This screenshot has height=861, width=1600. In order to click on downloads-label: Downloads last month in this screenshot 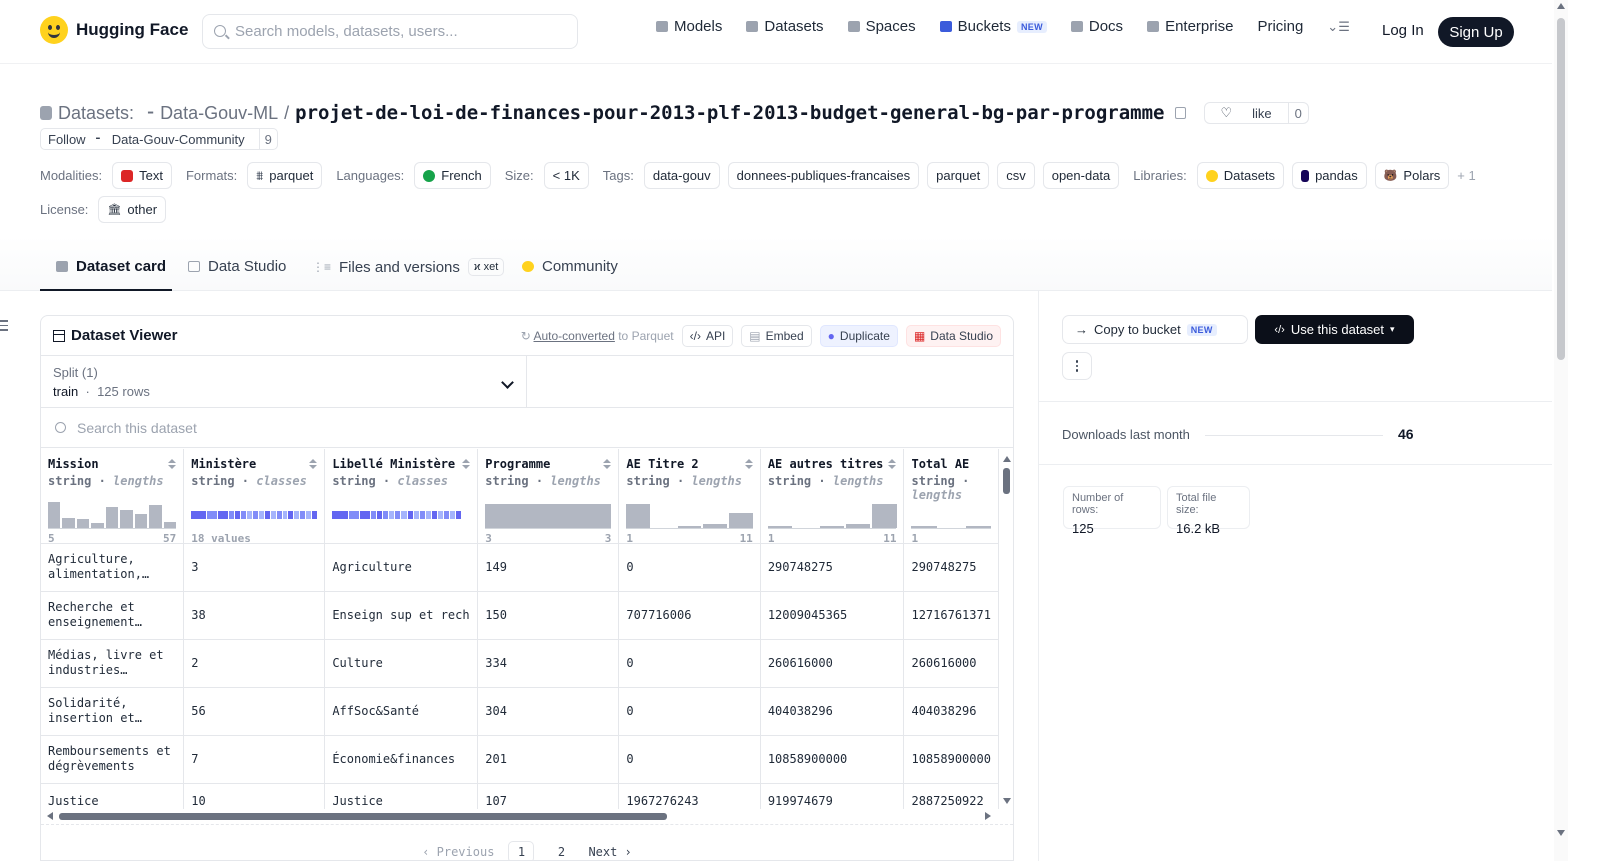, I will do `click(1126, 434)`.